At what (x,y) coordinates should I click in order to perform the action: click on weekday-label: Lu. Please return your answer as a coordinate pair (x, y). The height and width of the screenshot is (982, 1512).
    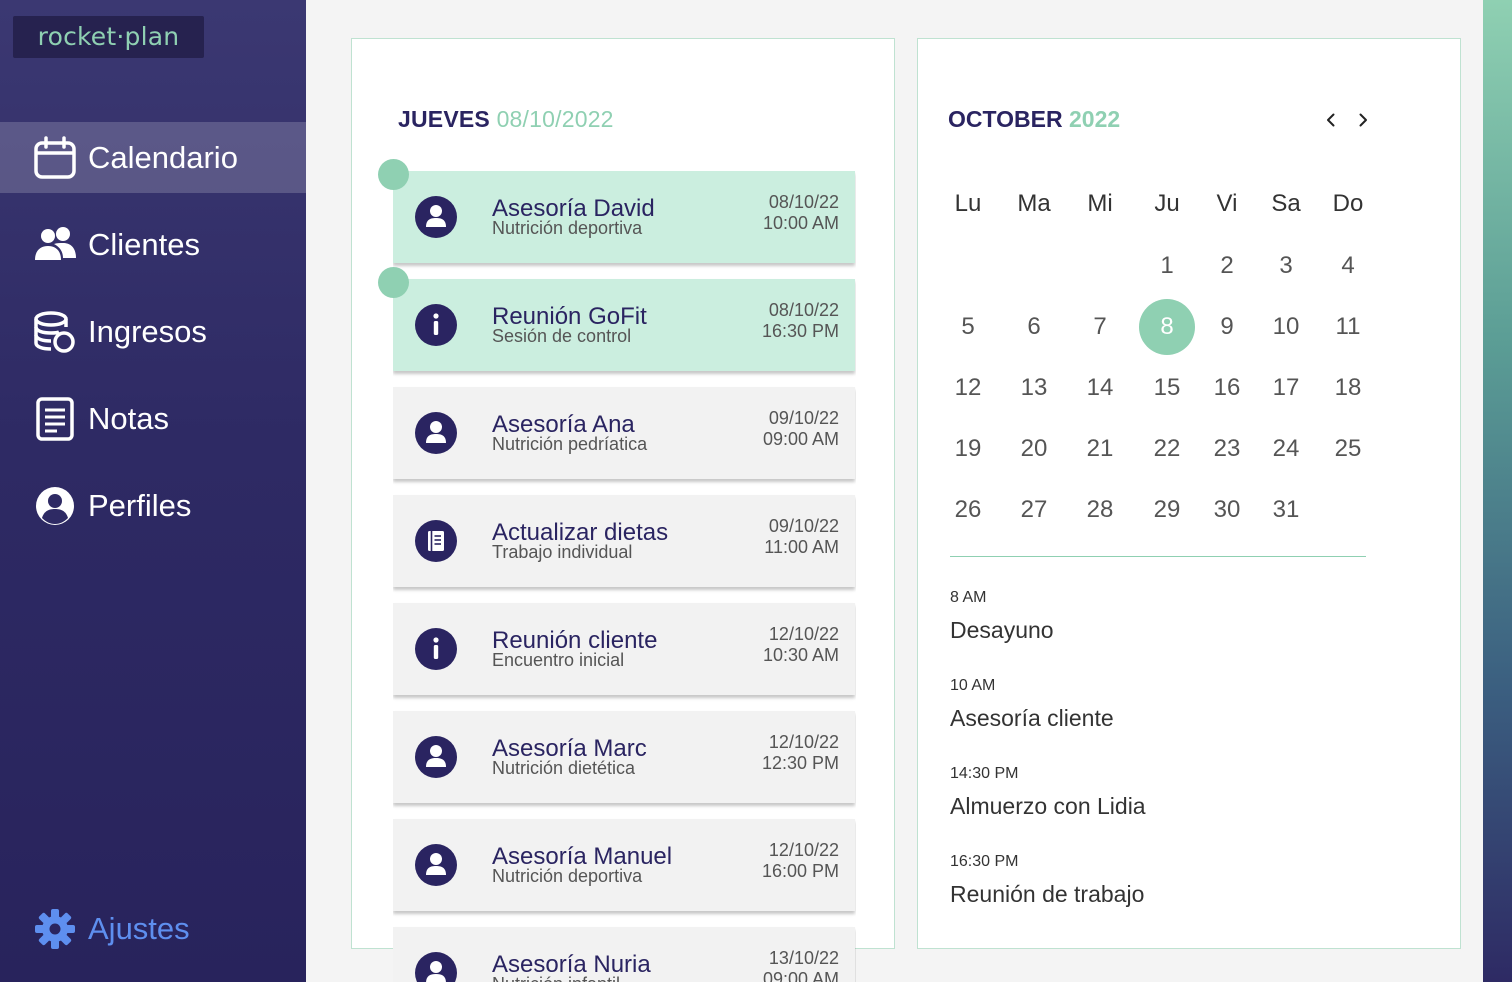
    Looking at the image, I should click on (968, 203).